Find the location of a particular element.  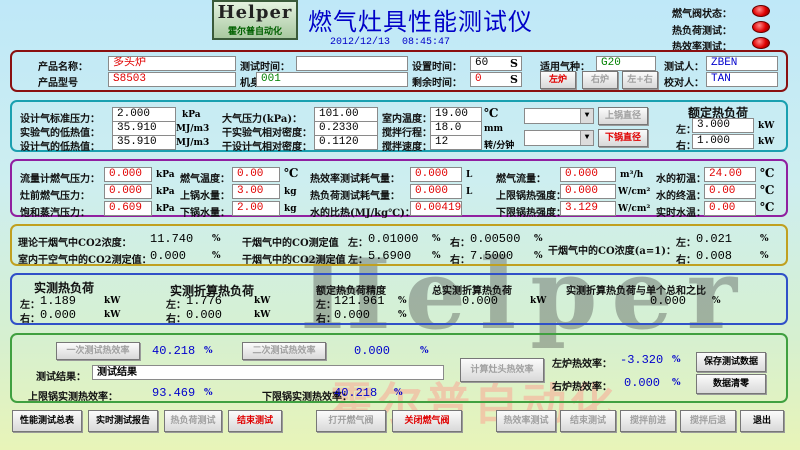

result-label: 测试结果： is located at coordinates (61, 377).